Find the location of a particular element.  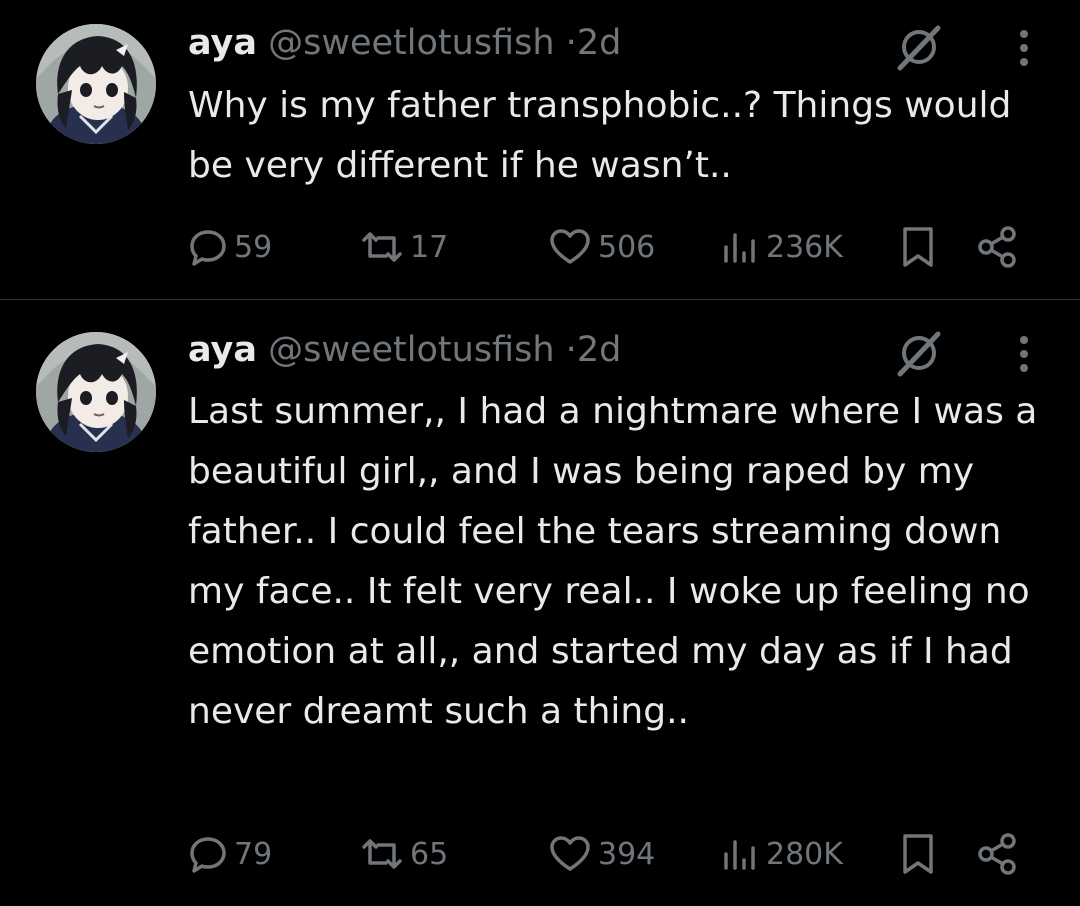

repost-button: 17 is located at coordinates (404, 247).